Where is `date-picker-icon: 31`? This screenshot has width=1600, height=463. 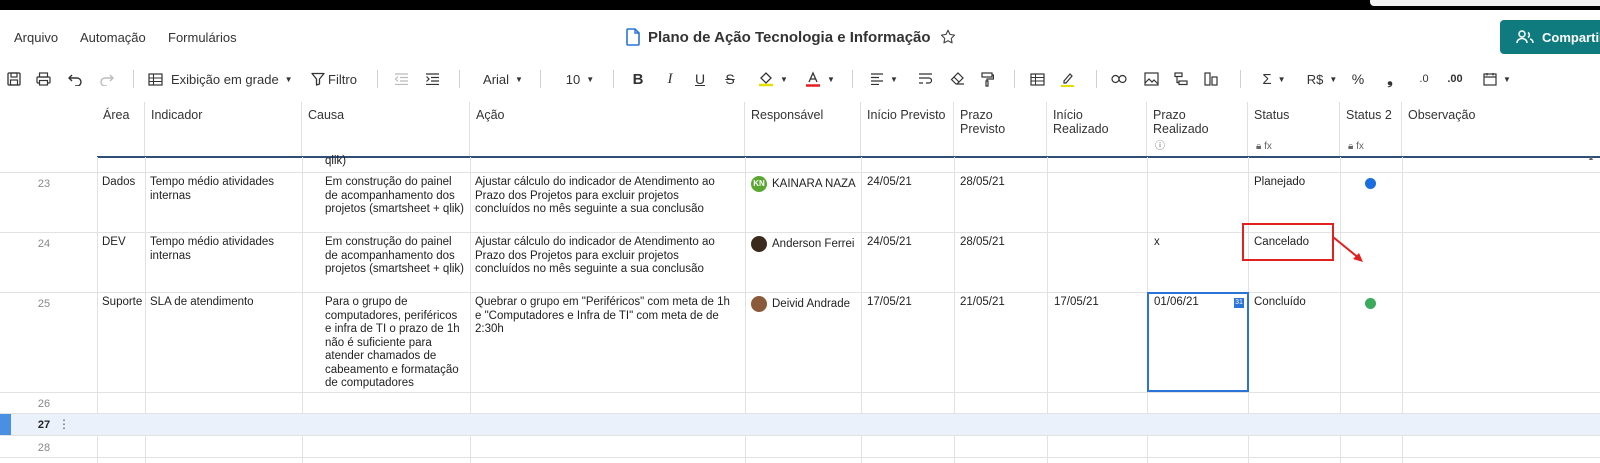
date-picker-icon: 31 is located at coordinates (1239, 303).